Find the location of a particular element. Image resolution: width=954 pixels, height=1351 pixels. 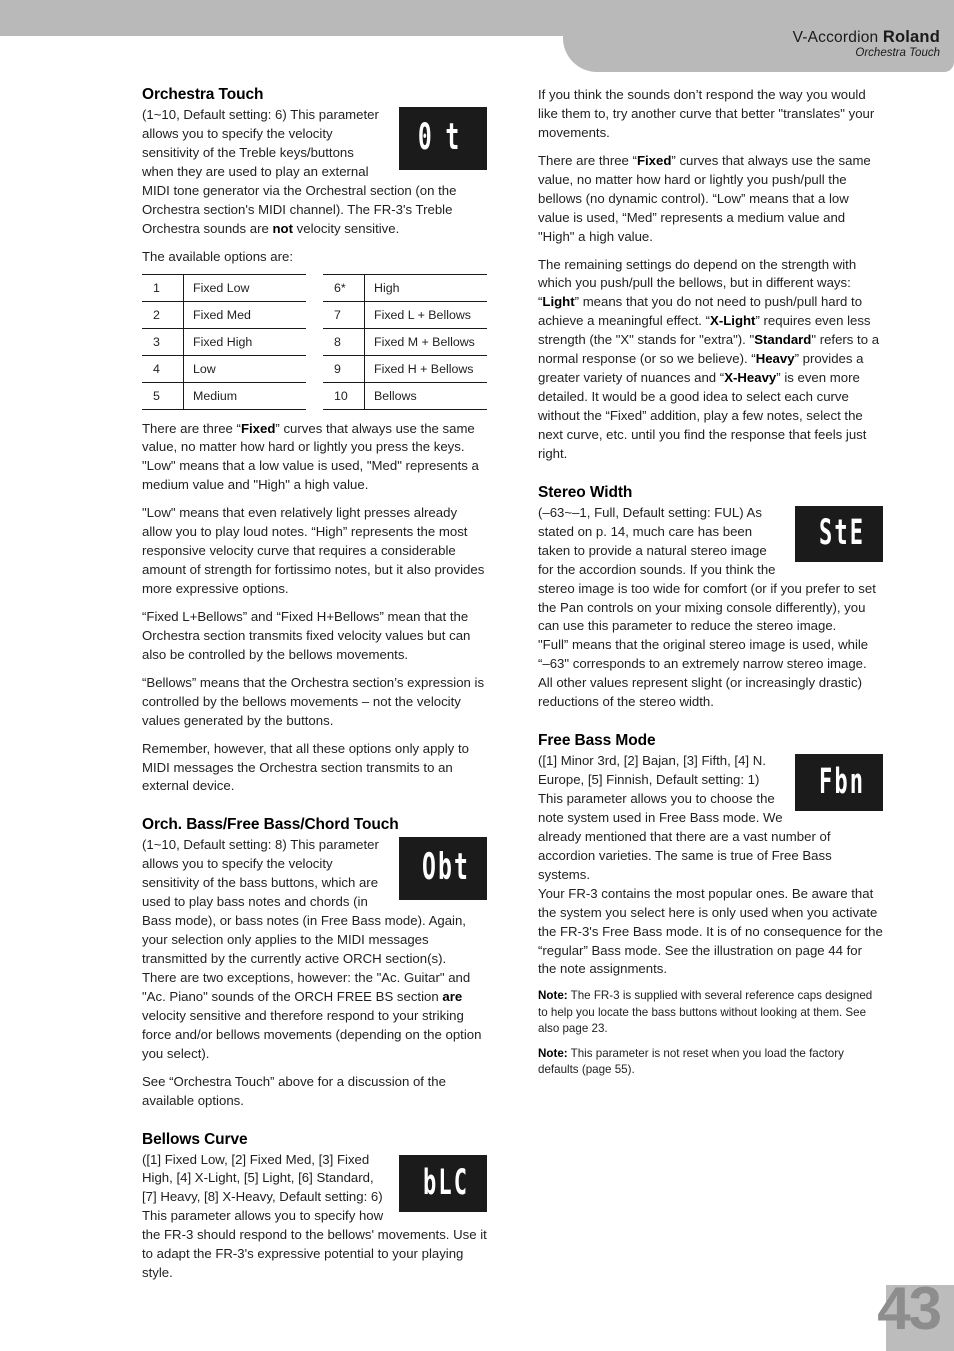

option-label: Bellows is located at coordinates (425, 395).